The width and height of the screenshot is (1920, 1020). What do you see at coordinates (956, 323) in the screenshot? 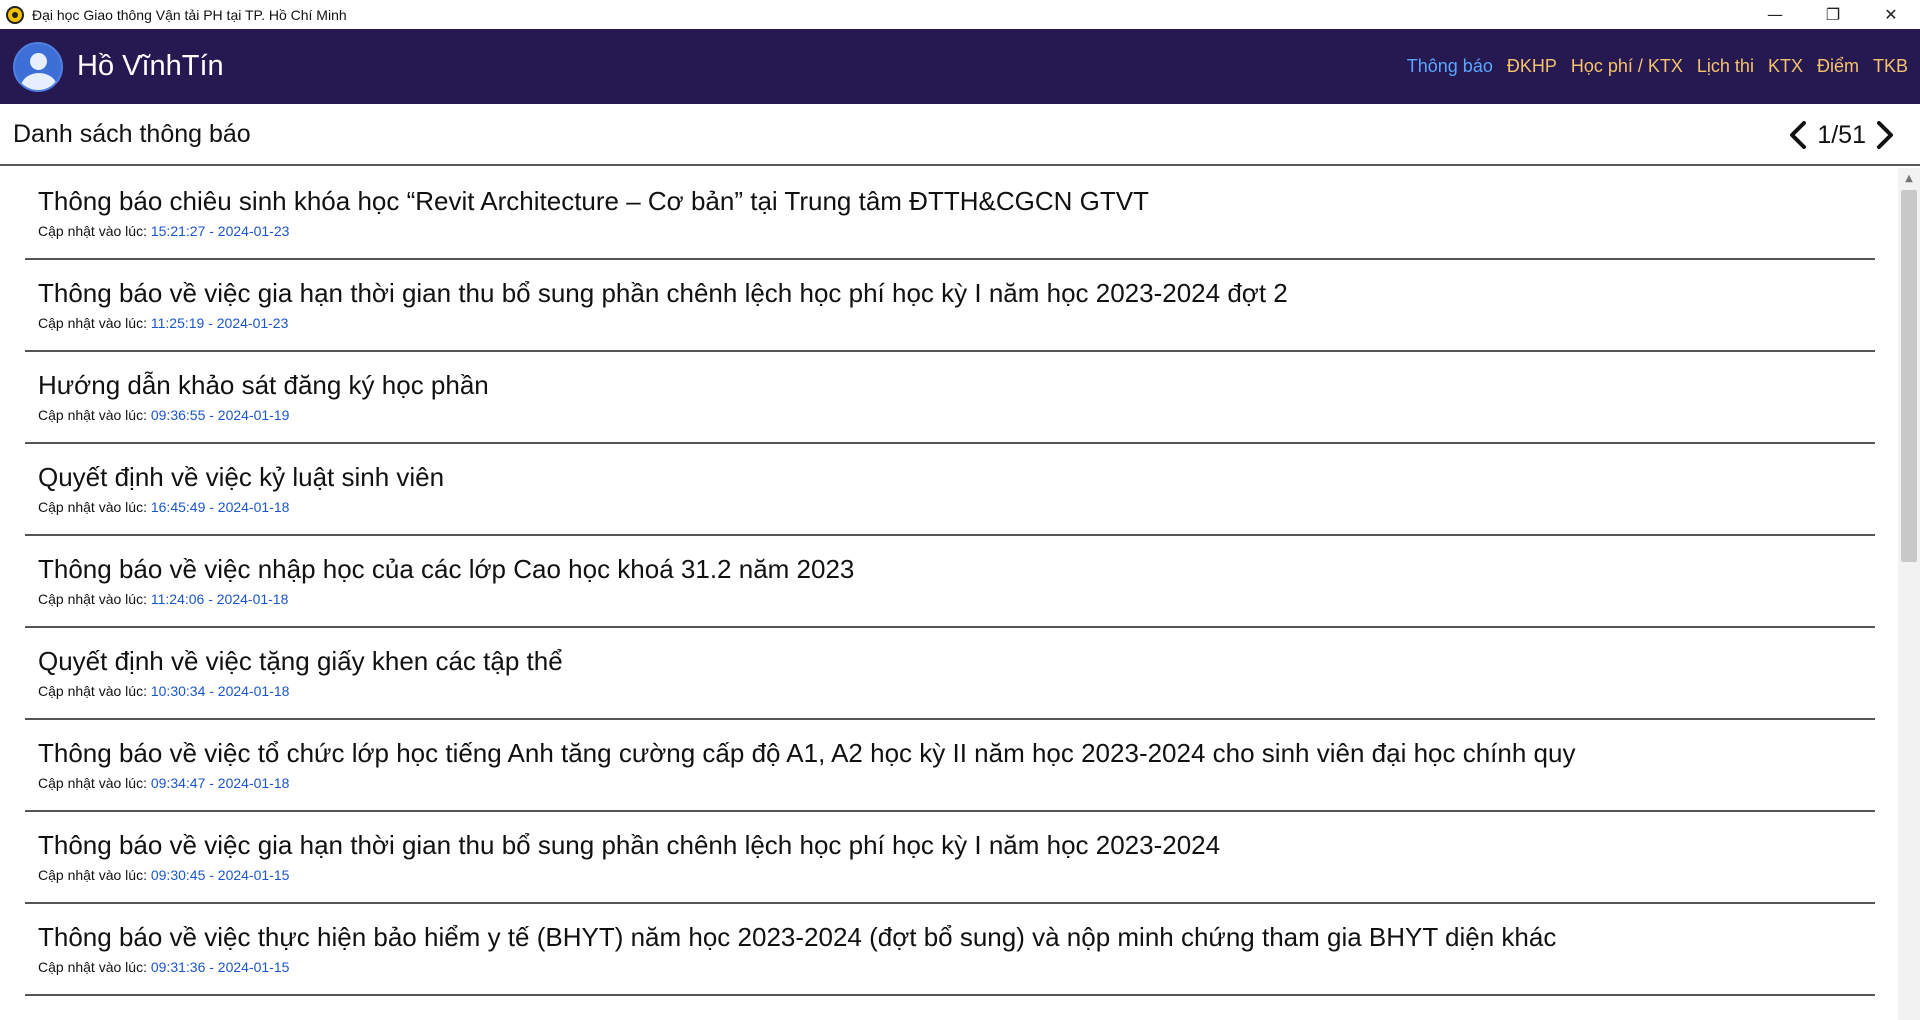
I see `notice-meta: Cập nhật vào lúc: 11:25:19 - 2024-01-23` at bounding box center [956, 323].